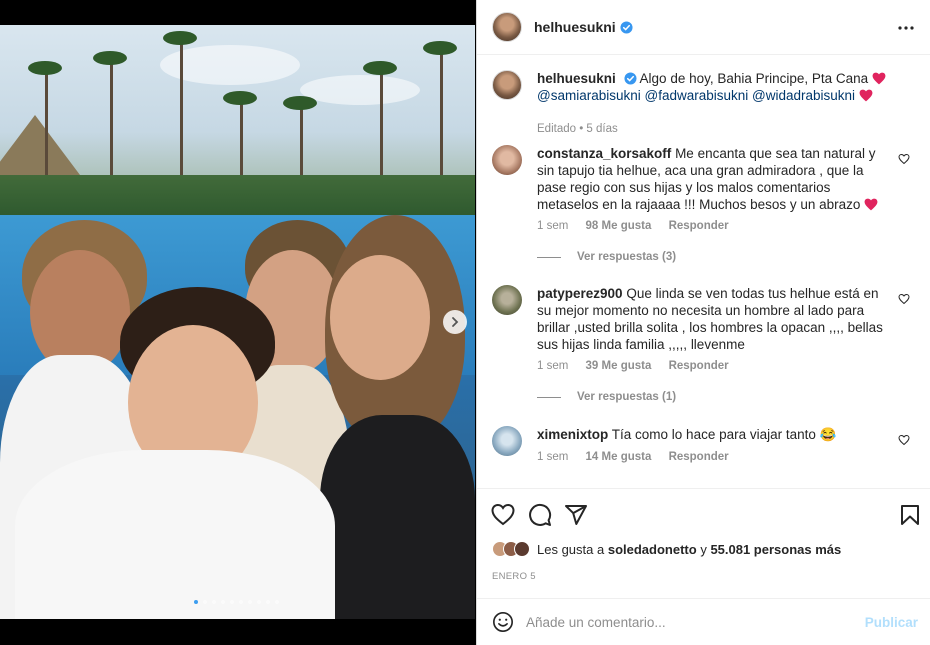  Describe the element at coordinates (236, 602) in the screenshot. I see `carousel-dots` at that location.